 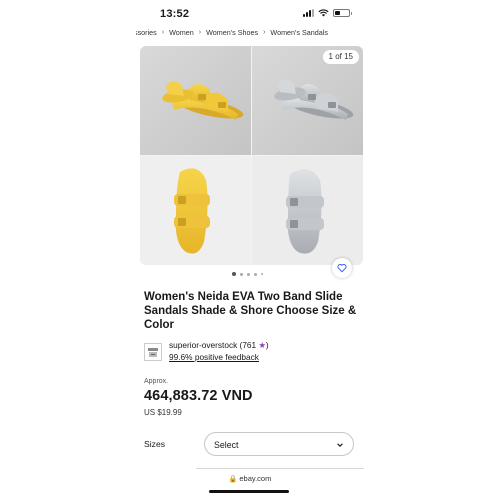 I want to click on approx-label: Approx., so click(x=156, y=381).